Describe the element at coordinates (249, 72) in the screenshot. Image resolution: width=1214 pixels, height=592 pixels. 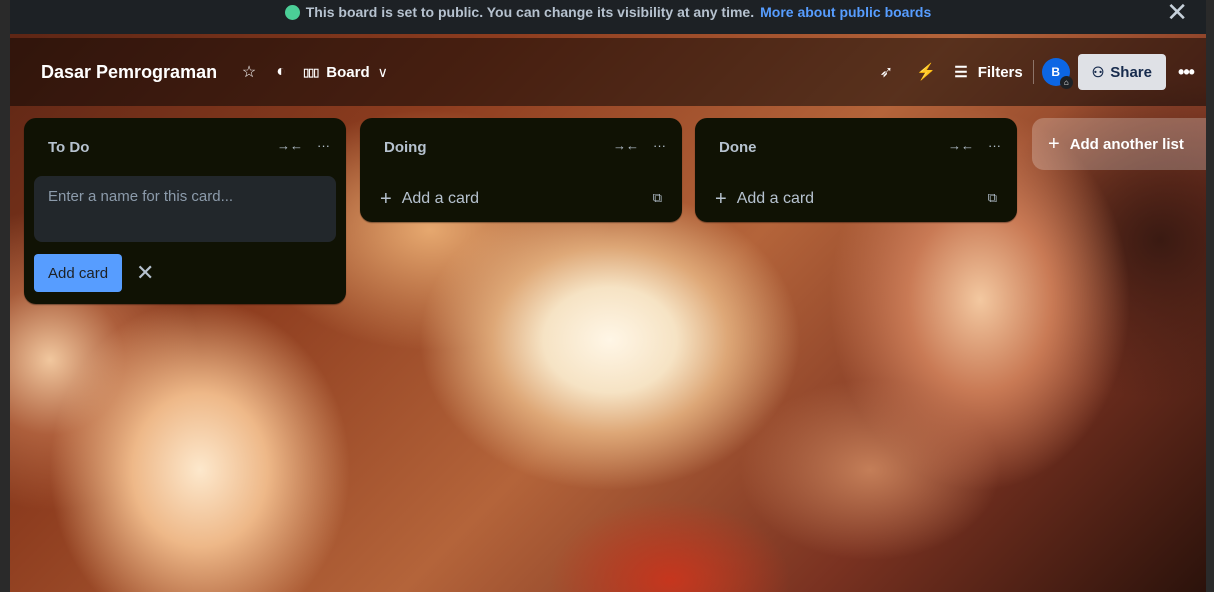
I see `star-icon: ☆` at that location.